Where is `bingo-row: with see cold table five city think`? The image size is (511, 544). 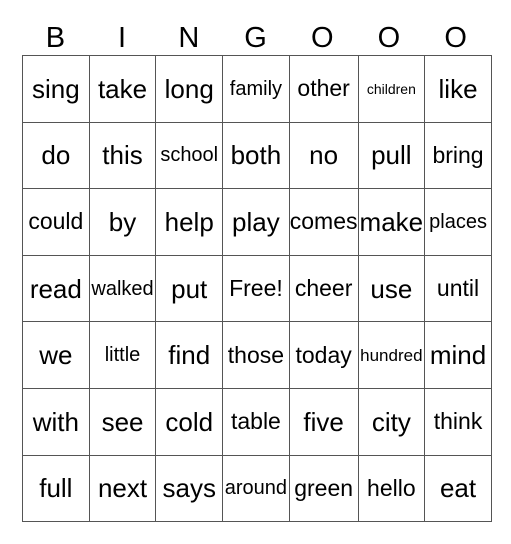
bingo-row: with see cold table five city think is located at coordinates (257, 421).